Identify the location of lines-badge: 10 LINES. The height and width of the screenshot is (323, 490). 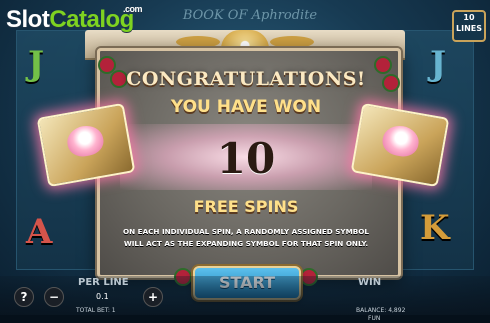
(469, 26).